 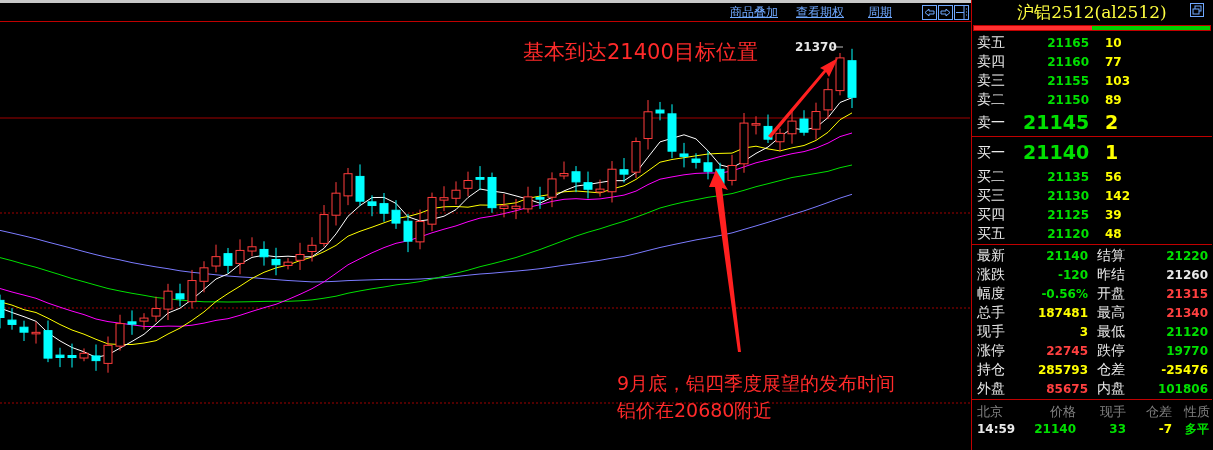 What do you see at coordinates (1187, 275) in the screenshot?
I see `stat-value: 21260` at bounding box center [1187, 275].